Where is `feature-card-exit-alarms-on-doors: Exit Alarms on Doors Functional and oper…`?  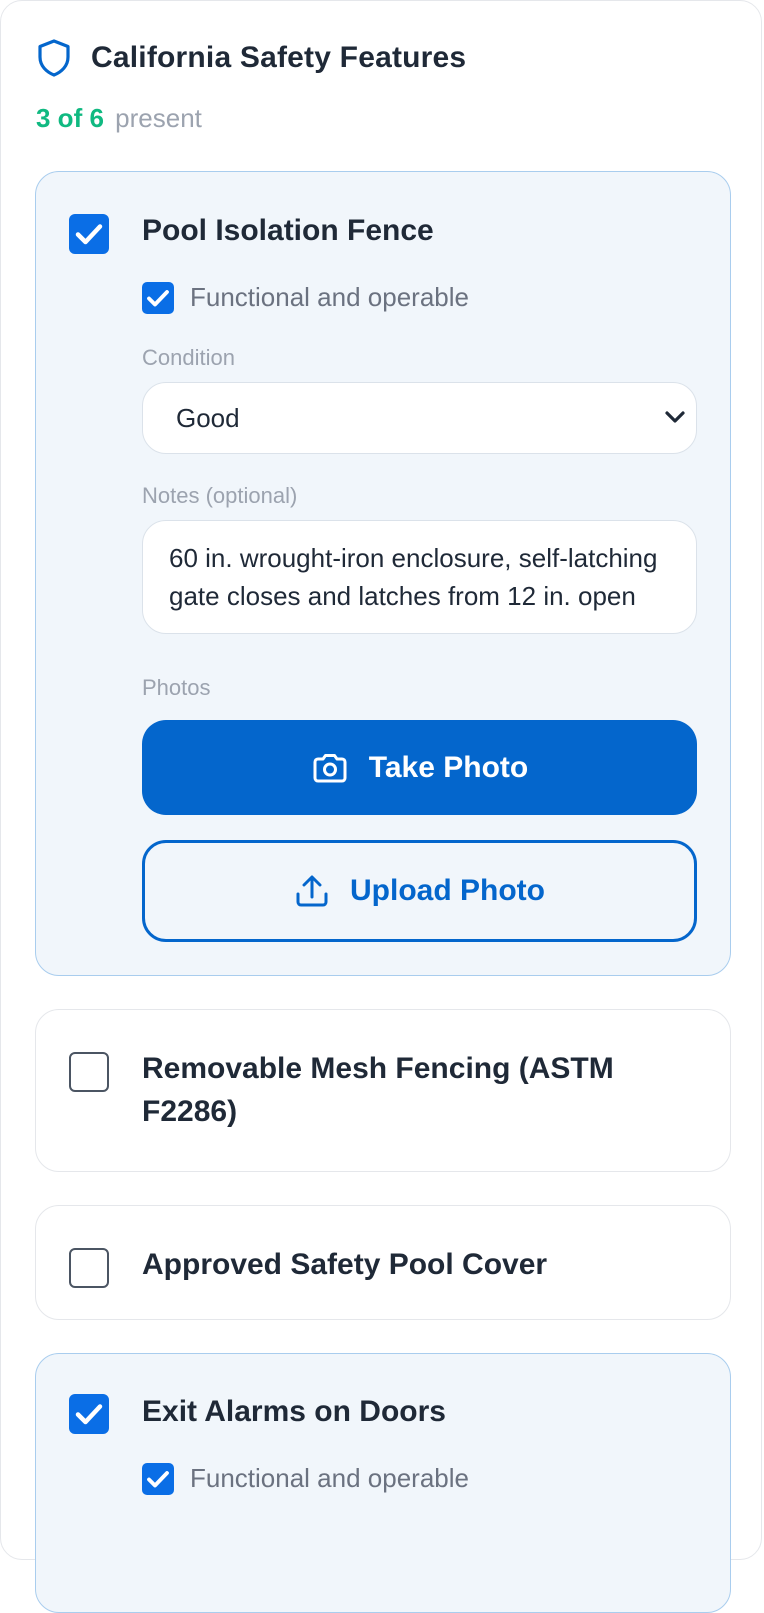
feature-card-exit-alarms-on-doors: Exit Alarms on Doors Functional and oper… is located at coordinates (383, 1483).